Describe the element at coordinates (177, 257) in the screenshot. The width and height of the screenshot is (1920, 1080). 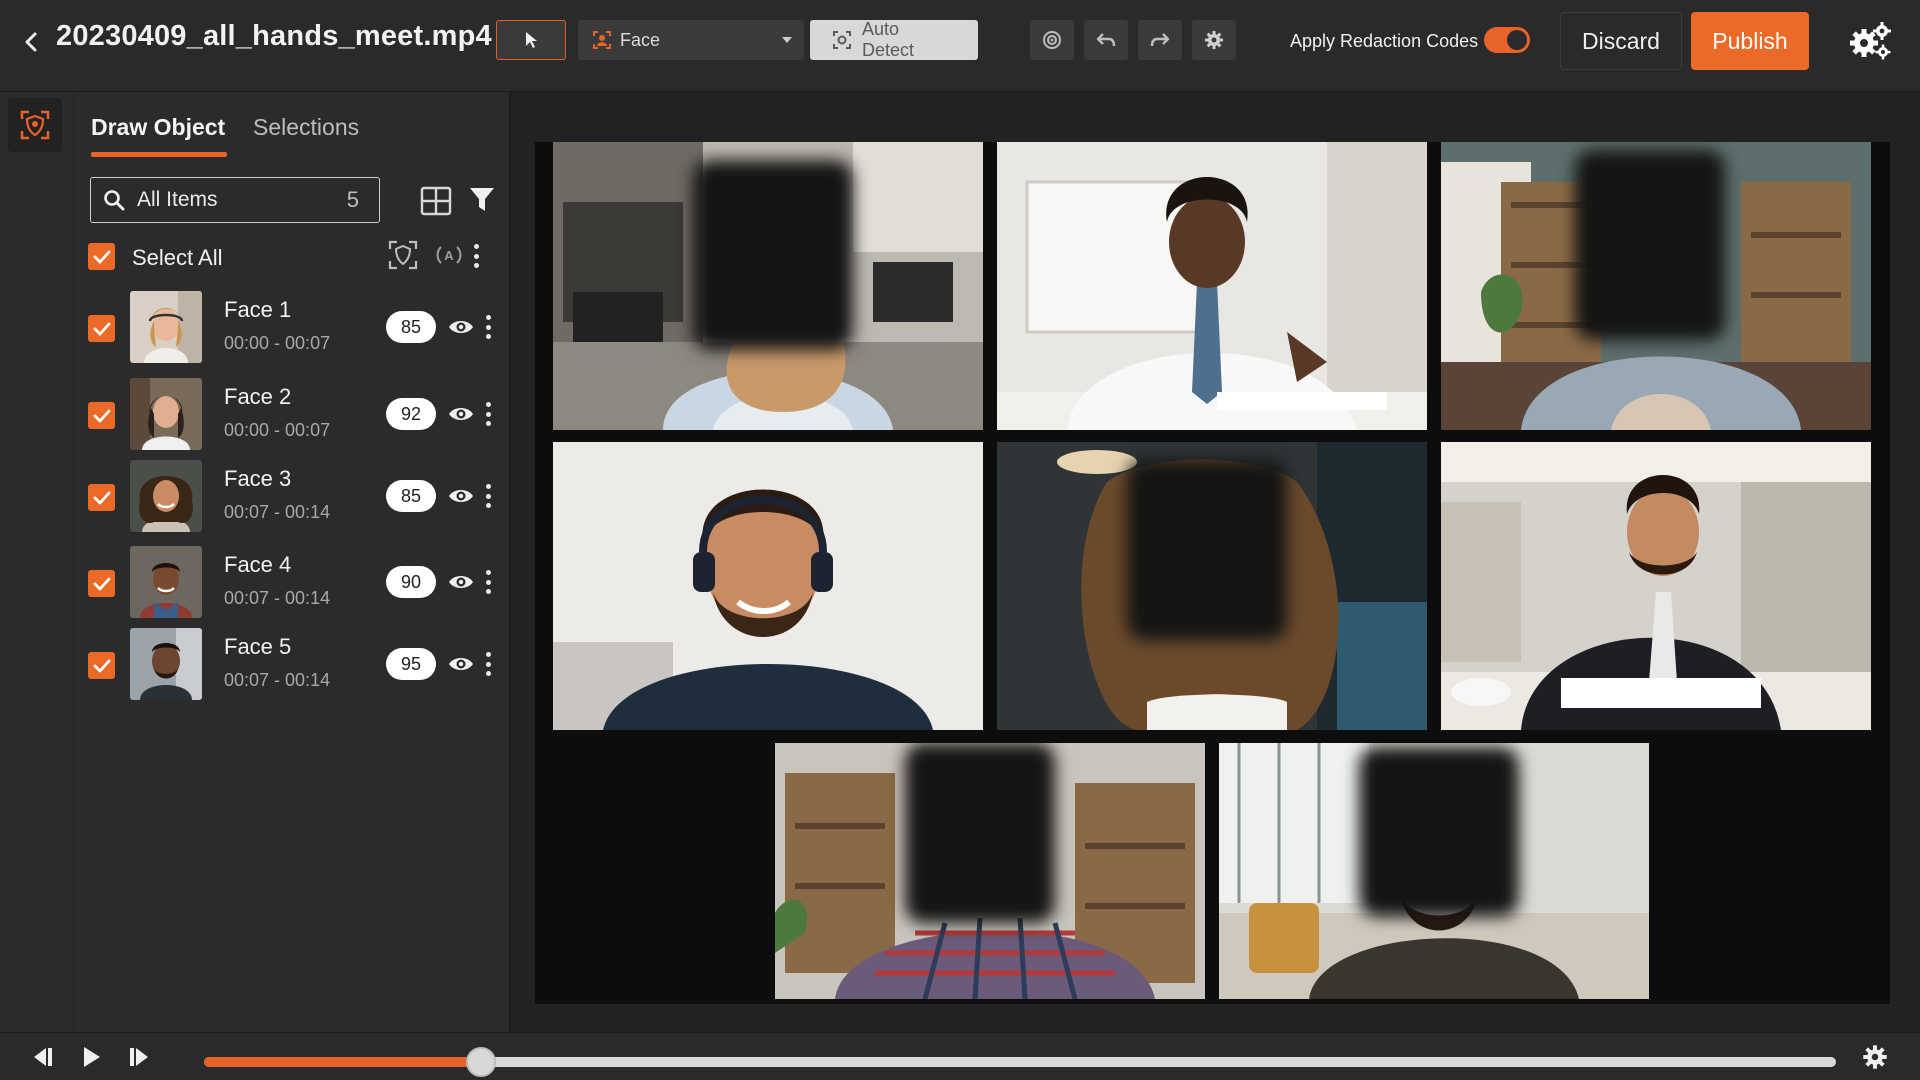
I see `select-all-label: Select All` at that location.